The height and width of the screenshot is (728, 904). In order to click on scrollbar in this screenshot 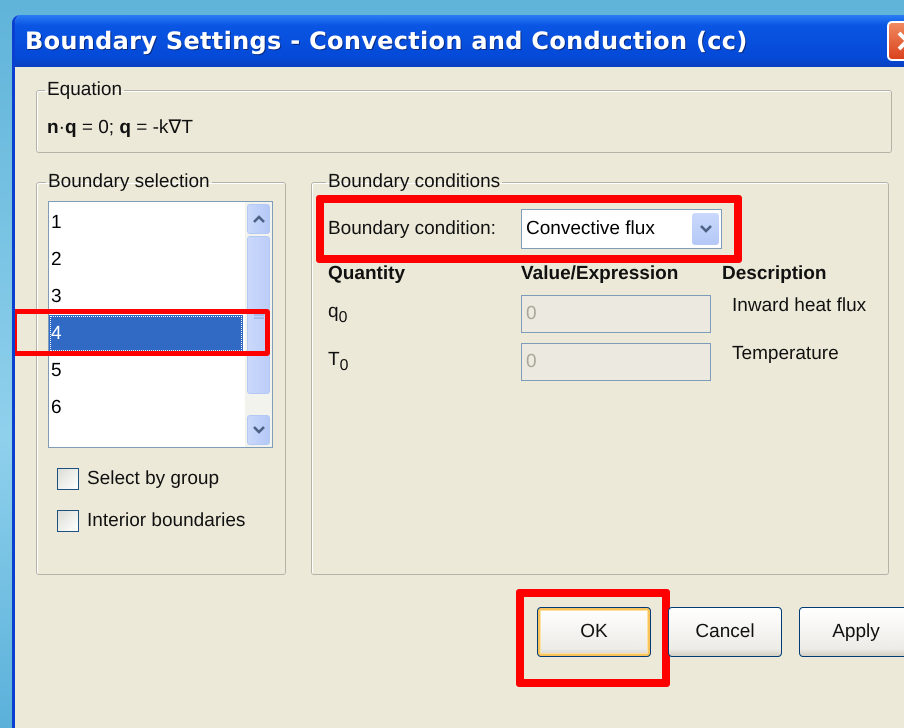, I will do `click(258, 324)`.